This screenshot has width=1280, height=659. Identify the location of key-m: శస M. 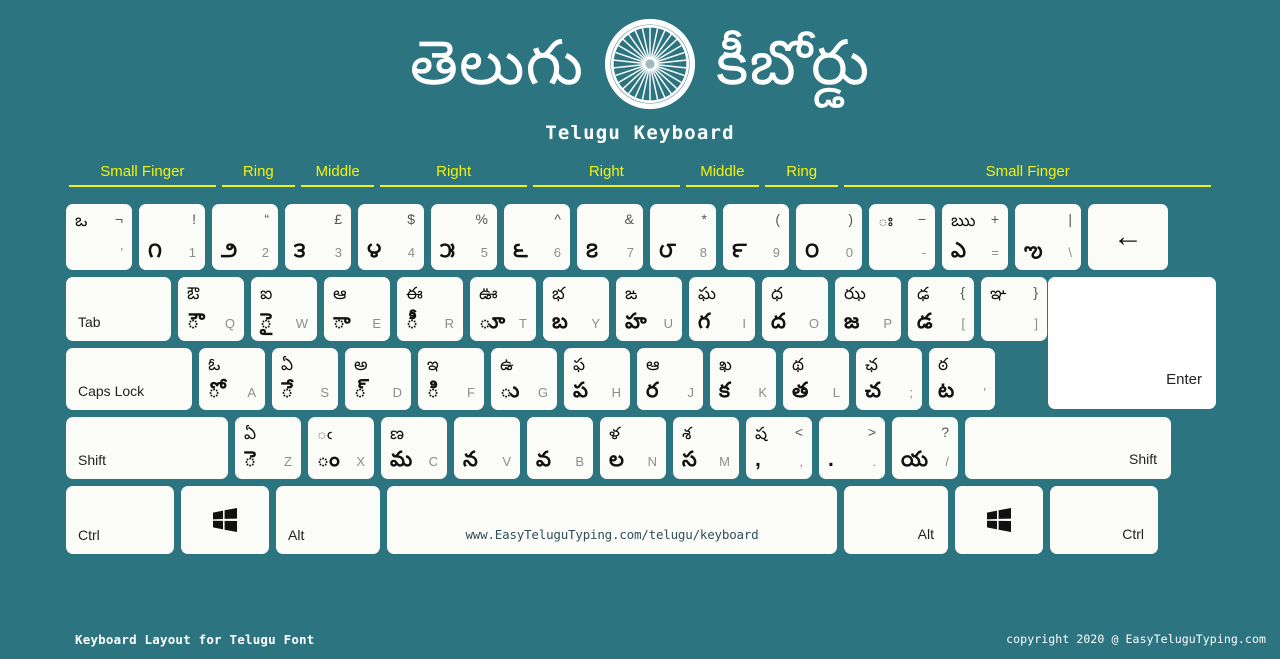
(706, 448).